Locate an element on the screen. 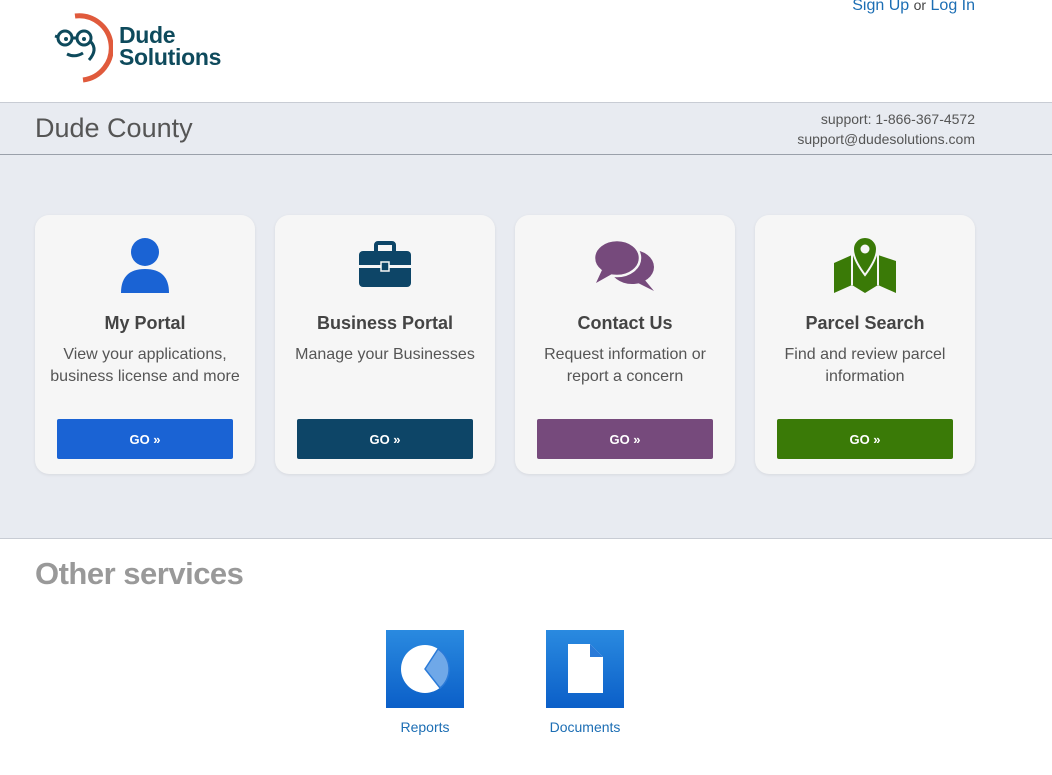 This screenshot has width=1052, height=775. card-title: Business Portal is located at coordinates (385, 323).